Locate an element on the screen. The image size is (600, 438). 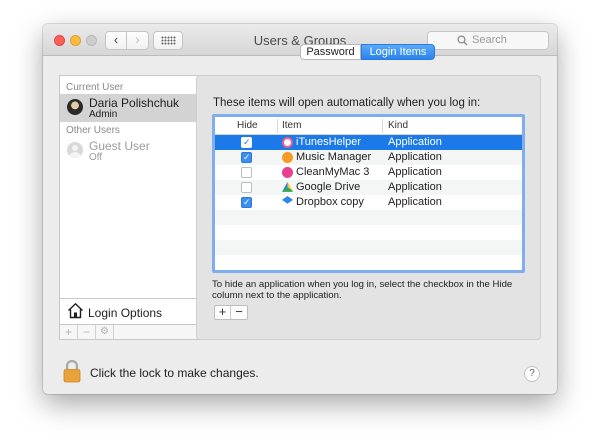
login-options-item: Login Options is located at coordinates (137, 311).